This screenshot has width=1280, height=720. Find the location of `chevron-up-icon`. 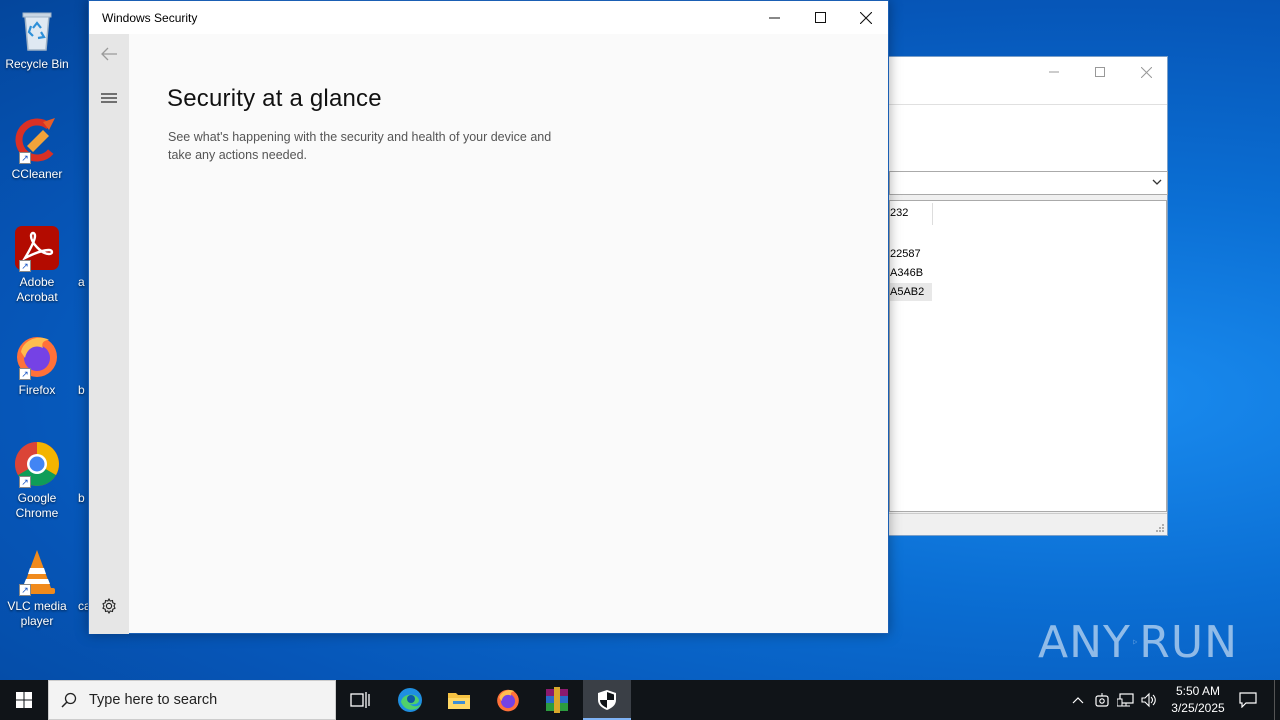

chevron-up-icon is located at coordinates (1078, 700).